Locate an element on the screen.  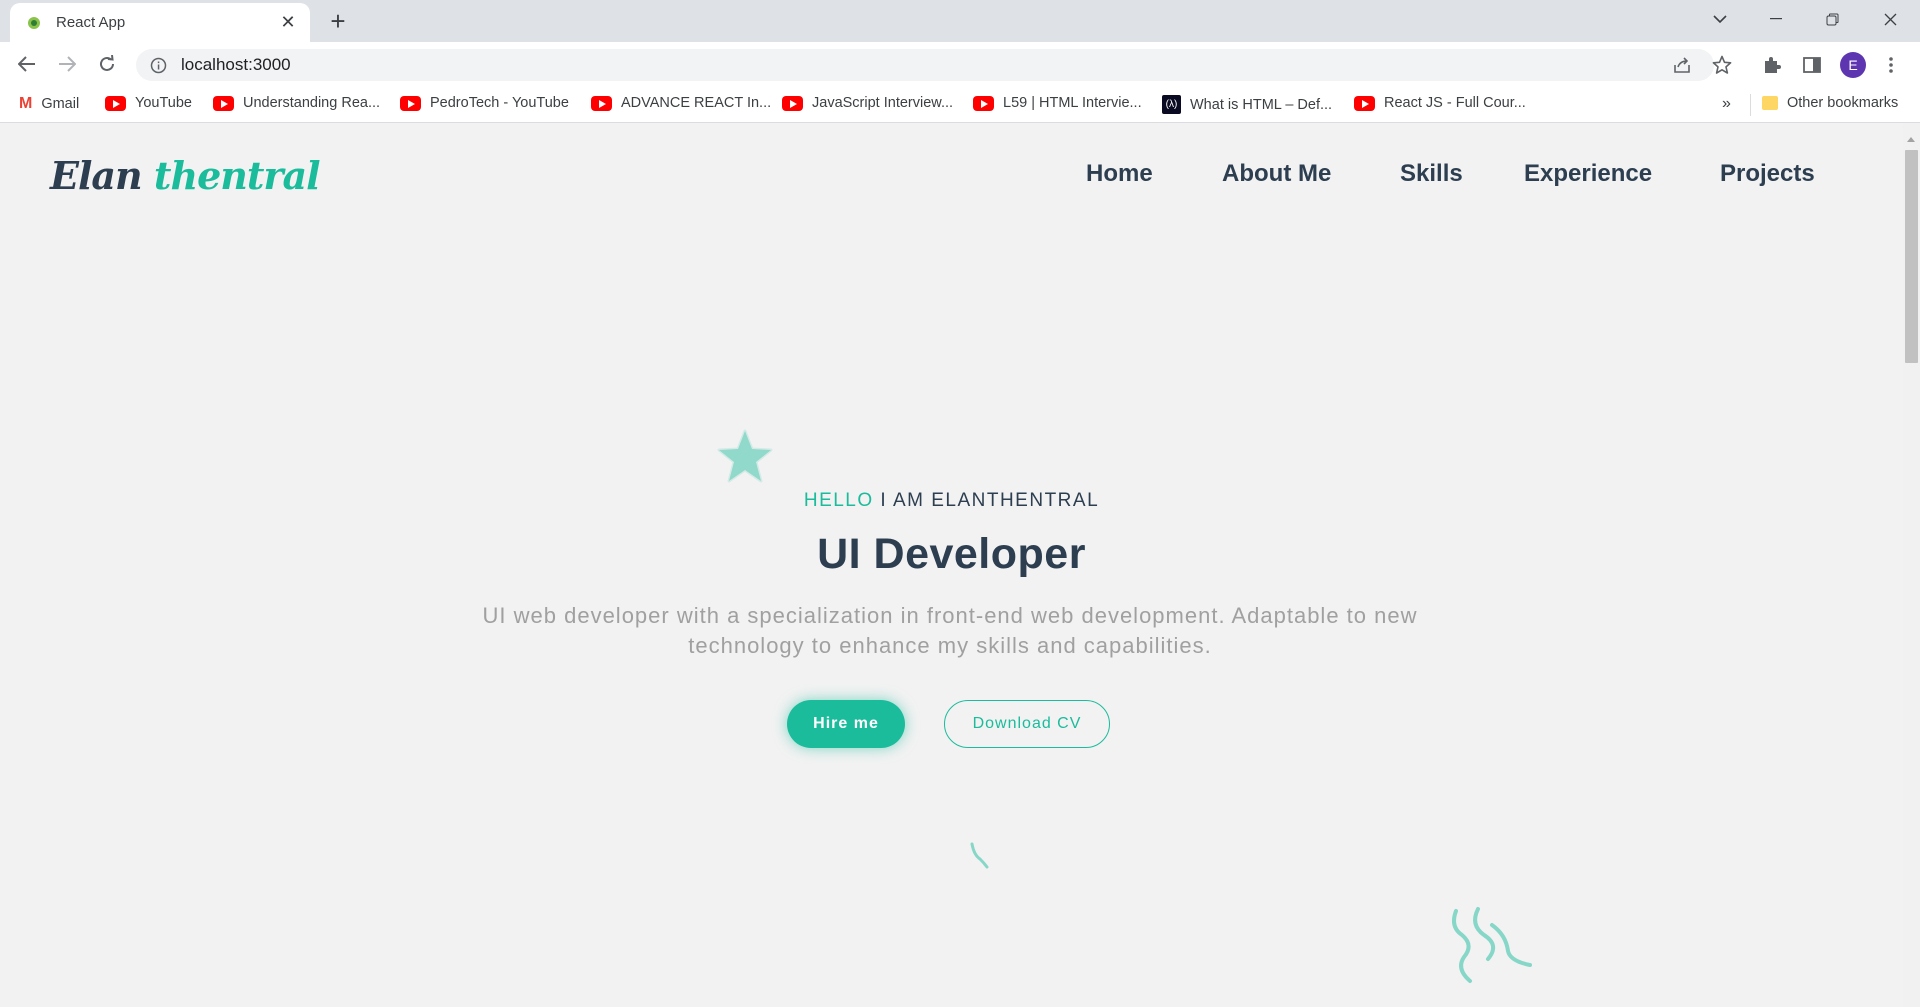
arrow-right-icon is located at coordinates (67, 64).